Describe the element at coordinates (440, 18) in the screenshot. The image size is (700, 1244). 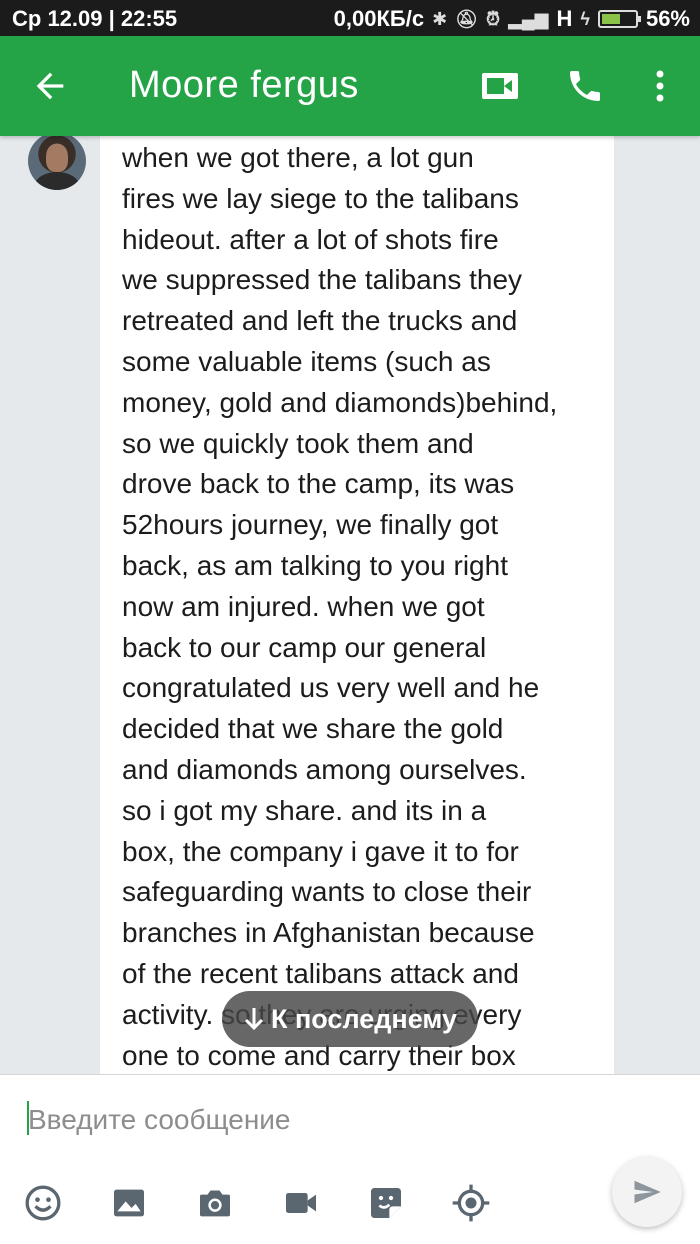
I see `bluetooth-icon: ✱` at that location.